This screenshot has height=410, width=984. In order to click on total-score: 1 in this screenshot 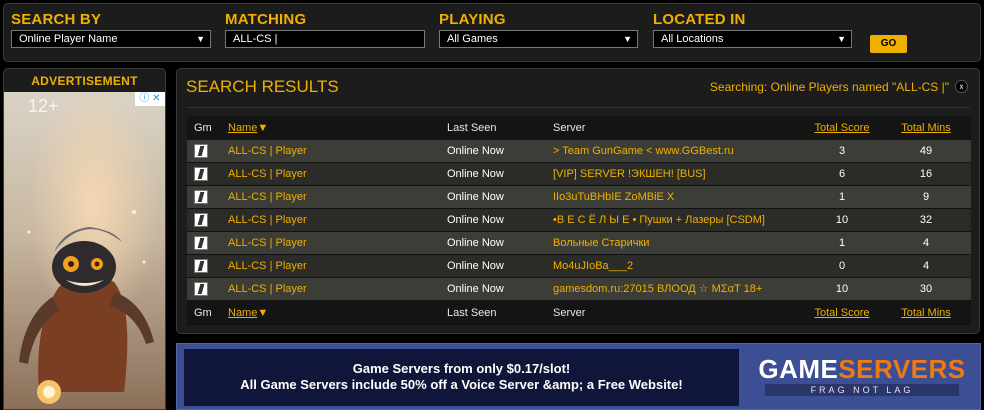, I will do `click(842, 197)`.